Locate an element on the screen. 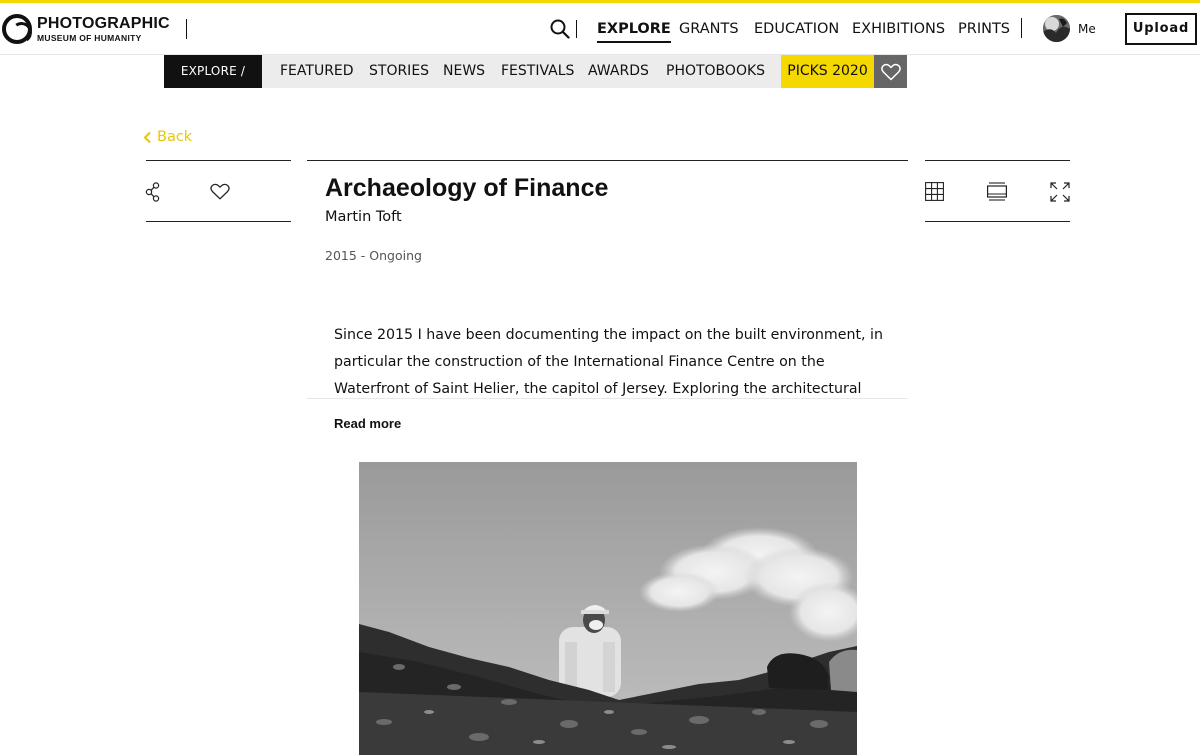 This screenshot has height=755, width=1200. project-dates: 2015 - Ongoing is located at coordinates (373, 255).